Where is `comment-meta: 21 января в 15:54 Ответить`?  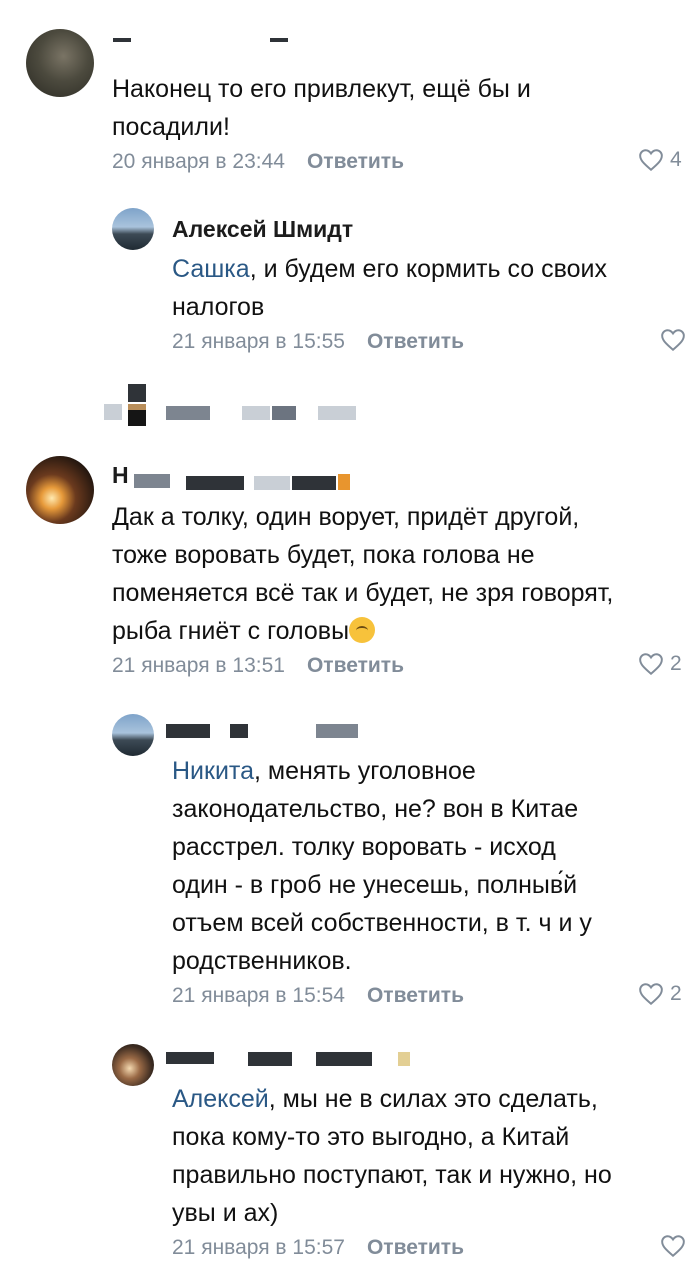 comment-meta: 21 января в 15:54 Ответить is located at coordinates (318, 996).